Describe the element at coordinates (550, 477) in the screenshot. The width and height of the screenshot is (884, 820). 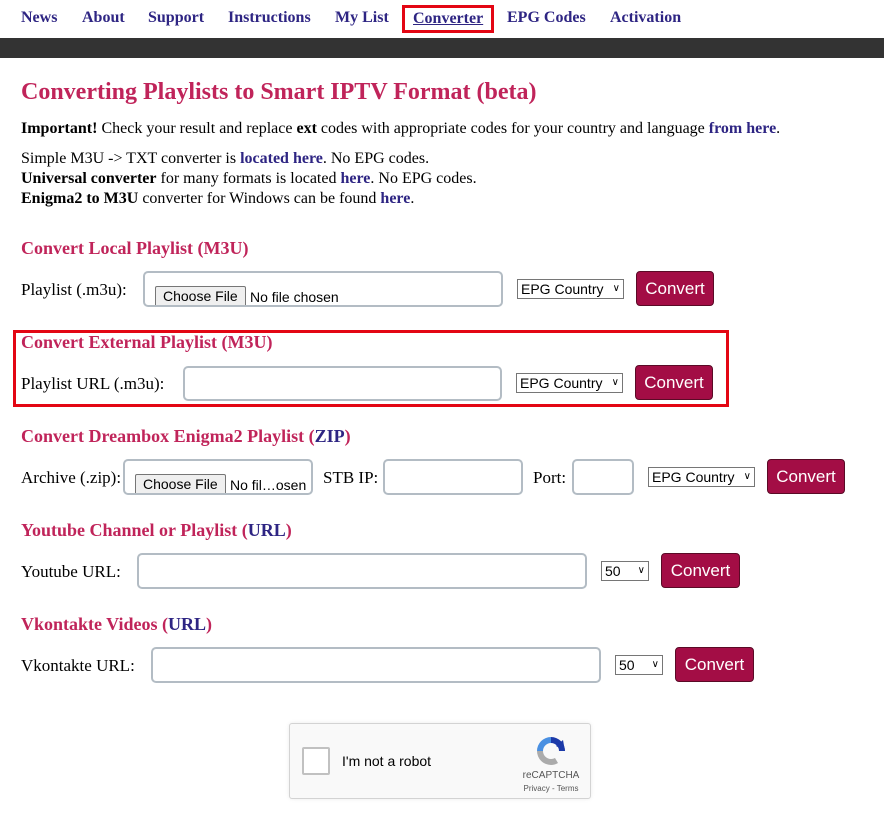
I see `port-label: Port:` at that location.